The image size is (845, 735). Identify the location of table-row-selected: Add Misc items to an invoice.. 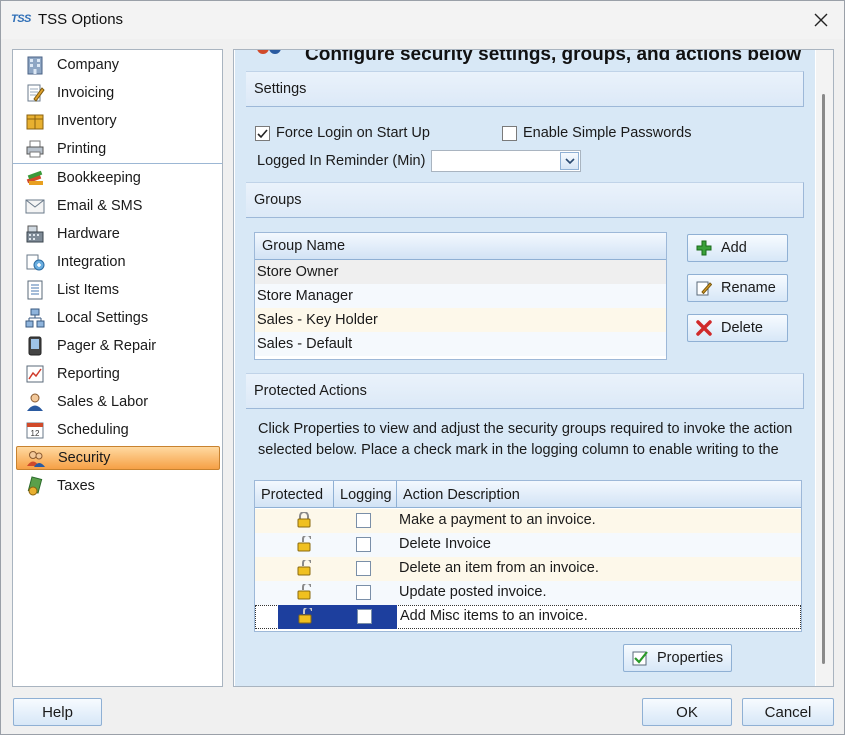
(528, 617).